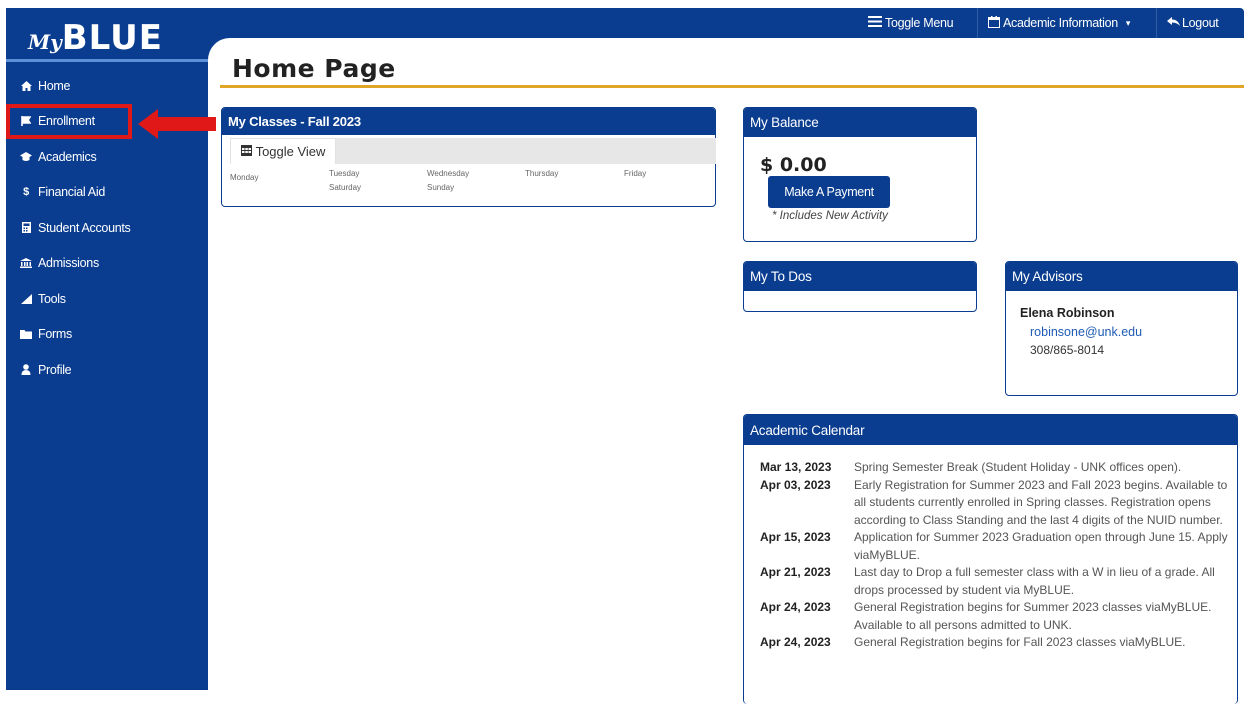 The image size is (1244, 704). Describe the element at coordinates (441, 187) in the screenshot. I see `day-sunday: Sunday` at that location.